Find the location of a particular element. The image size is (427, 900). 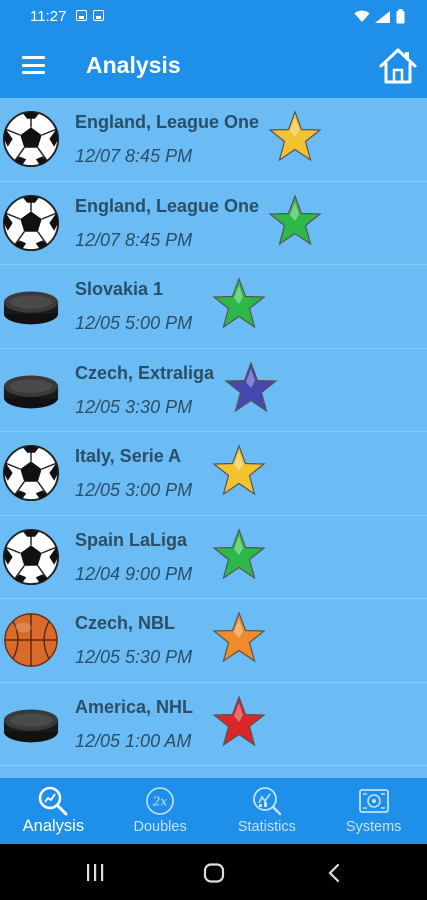

list-item: Czech, Extraliga 12/05 3:30 PM is located at coordinates (213, 390).